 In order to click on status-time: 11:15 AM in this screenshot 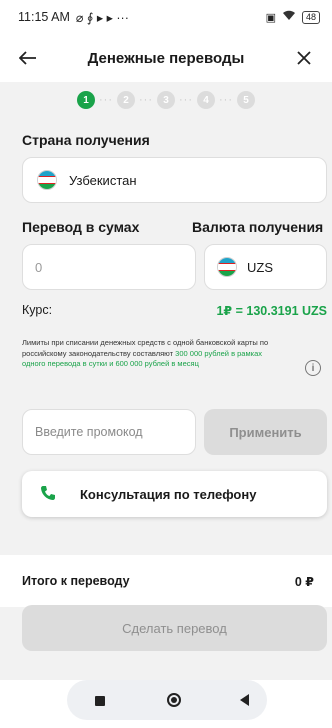, I will do `click(44, 17)`.